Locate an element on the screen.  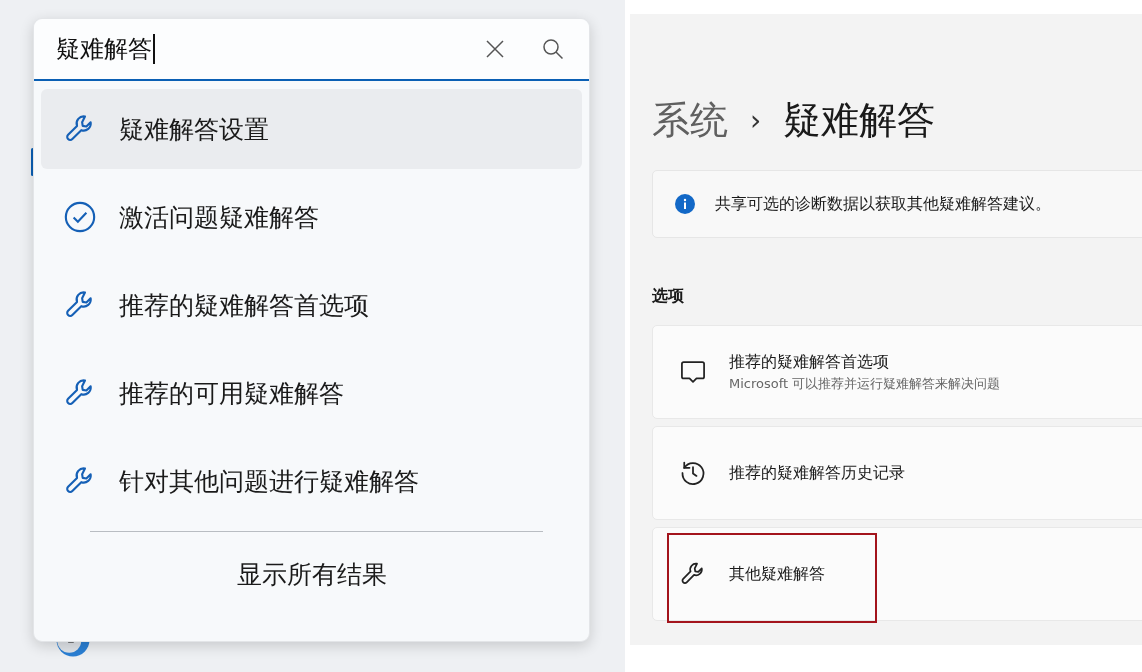
search-result: 推荐的可用疑难解答 is located at coordinates (311, 393).